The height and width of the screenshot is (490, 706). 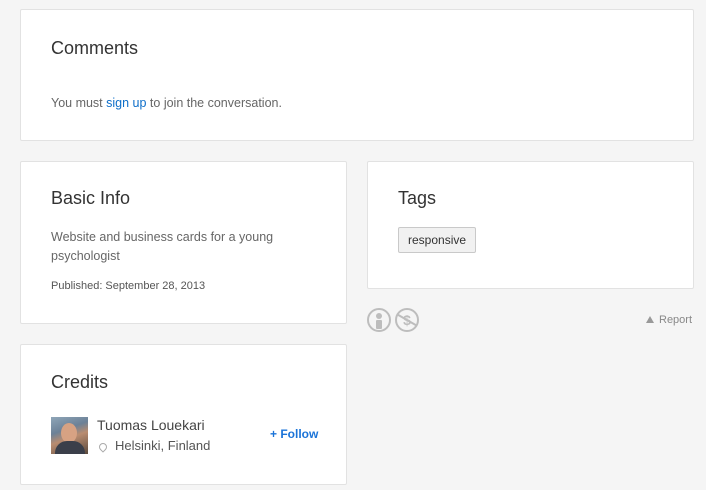 I want to click on report-label: Report, so click(x=676, y=320).